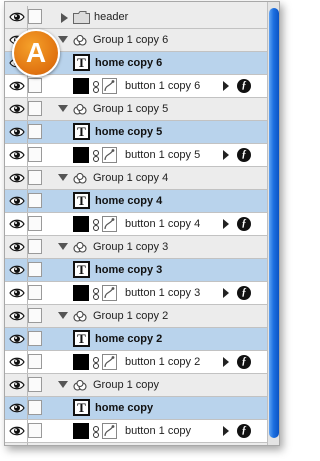  Describe the element at coordinates (136, 293) in the screenshot. I see `layer-row: button 1 copy 3 ƒ` at that location.